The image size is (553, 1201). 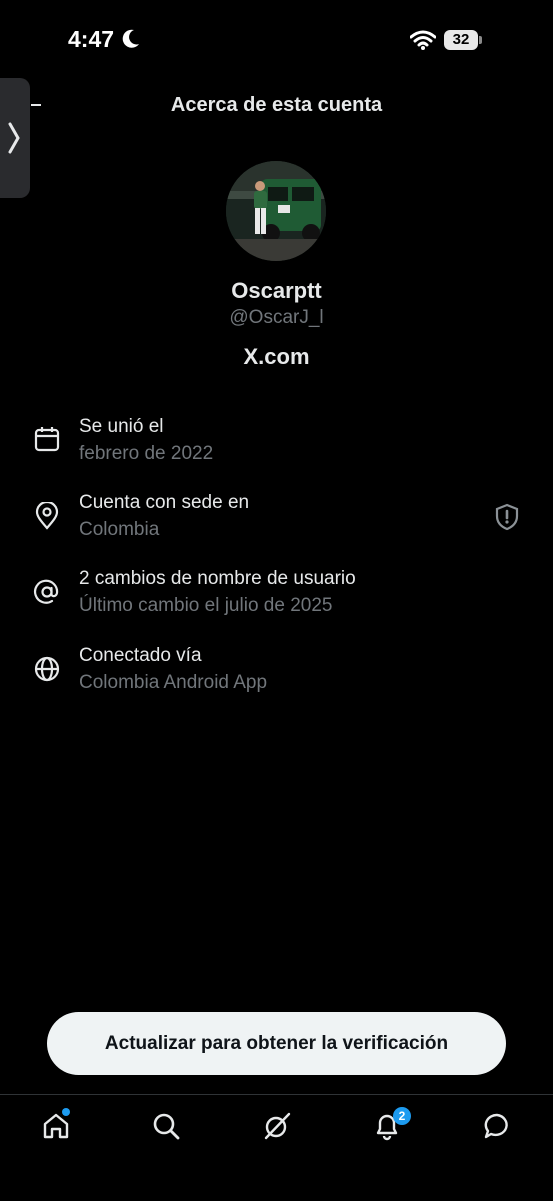 What do you see at coordinates (121, 426) in the screenshot?
I see `joined-title: Se unió el` at bounding box center [121, 426].